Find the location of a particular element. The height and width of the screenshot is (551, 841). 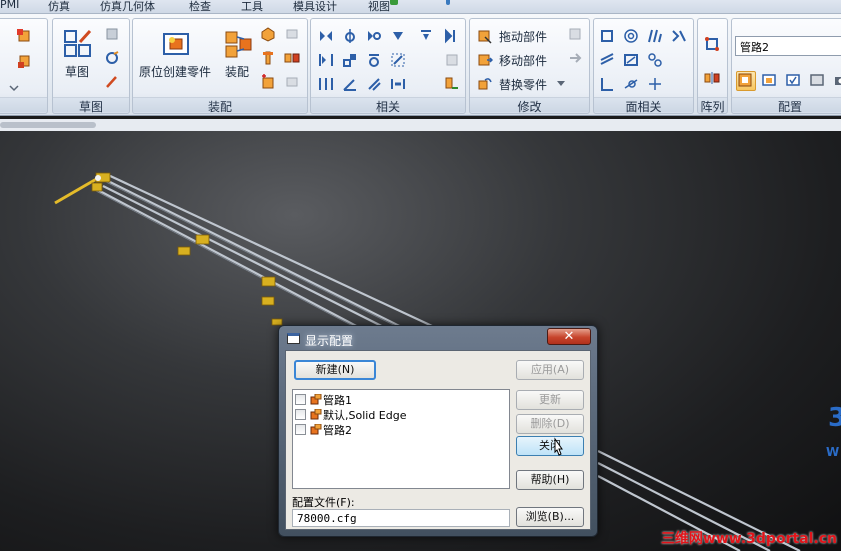

display-config-button is located at coordinates (746, 81).